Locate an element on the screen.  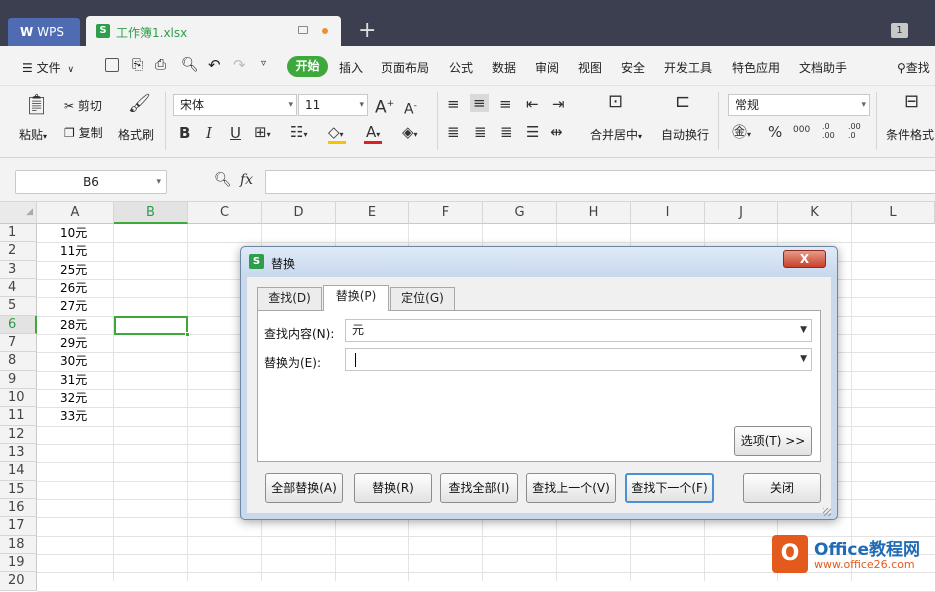
increase-decimal-button: .0 .00 is located at coordinates (833, 131).